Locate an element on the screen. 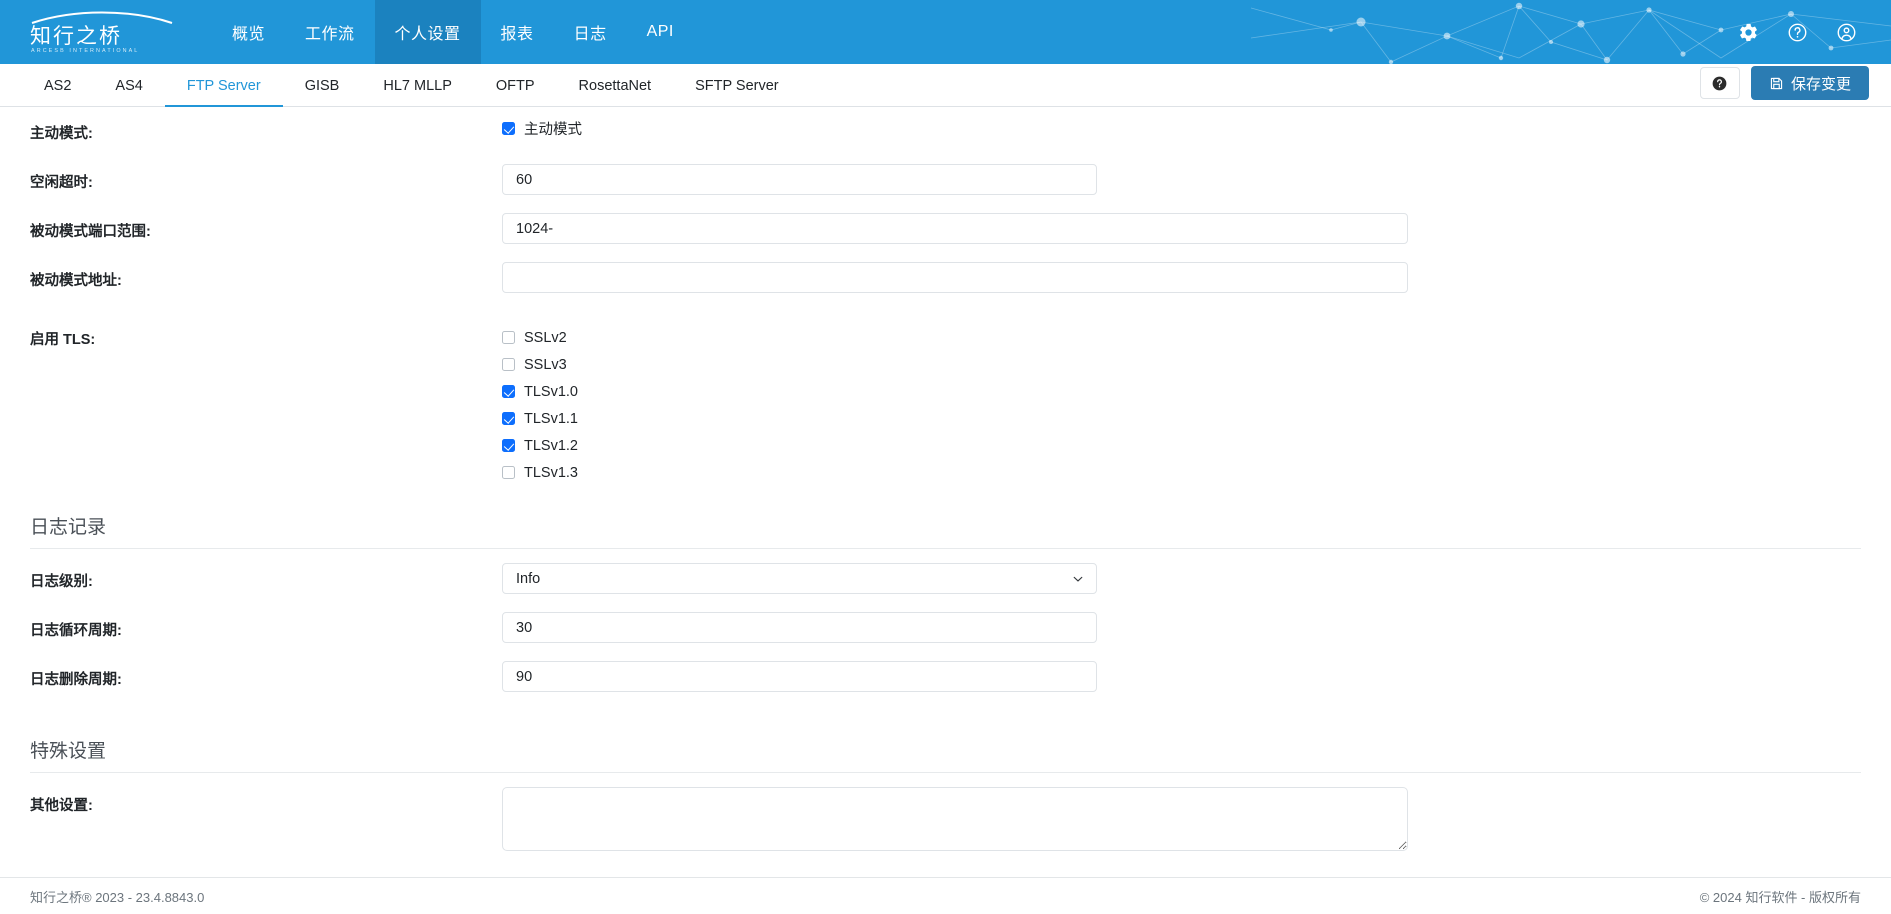 This screenshot has height=914, width=1891. checkbox-row-sslv3: SSLv3 is located at coordinates (1181, 364).